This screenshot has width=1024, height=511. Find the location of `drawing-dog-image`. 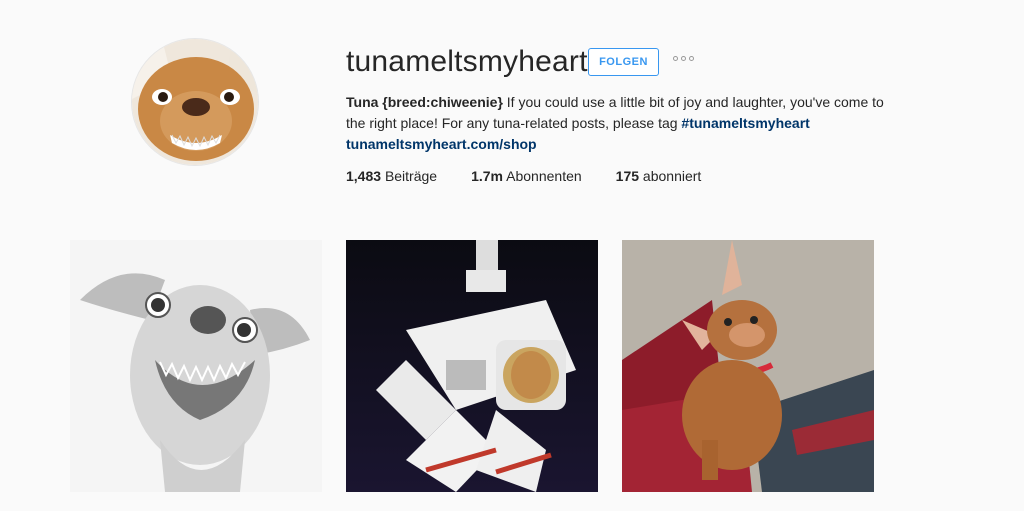

drawing-dog-image is located at coordinates (196, 366).